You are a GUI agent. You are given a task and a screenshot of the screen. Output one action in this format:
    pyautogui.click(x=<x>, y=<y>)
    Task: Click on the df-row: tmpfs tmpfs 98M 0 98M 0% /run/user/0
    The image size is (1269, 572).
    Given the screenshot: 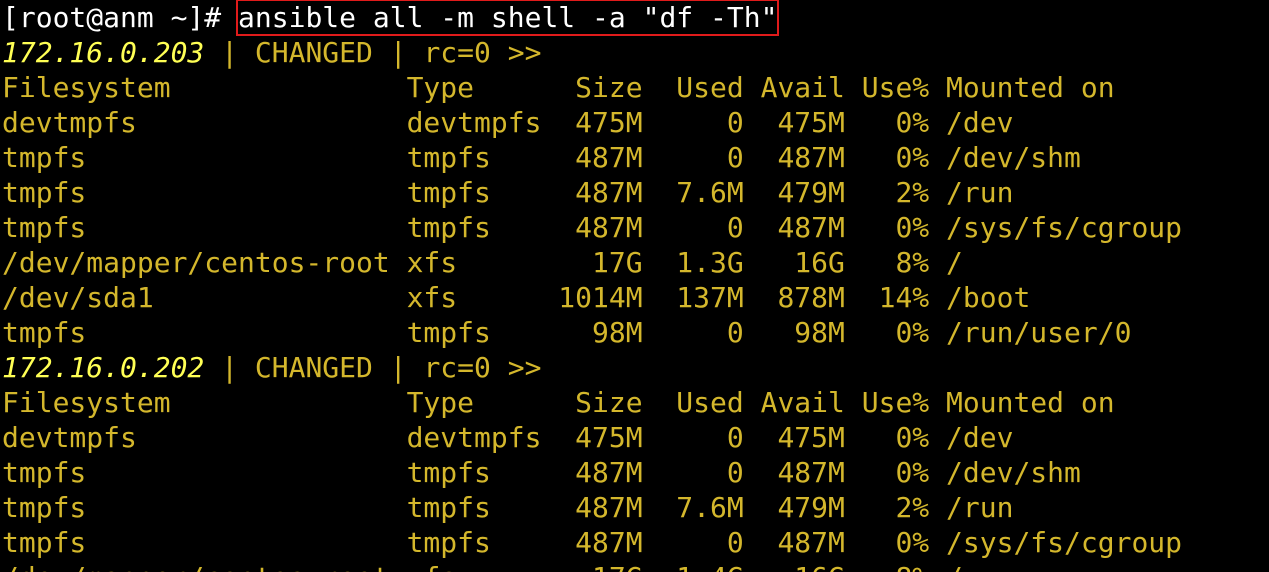 What is the action you would take?
    pyautogui.click(x=567, y=332)
    